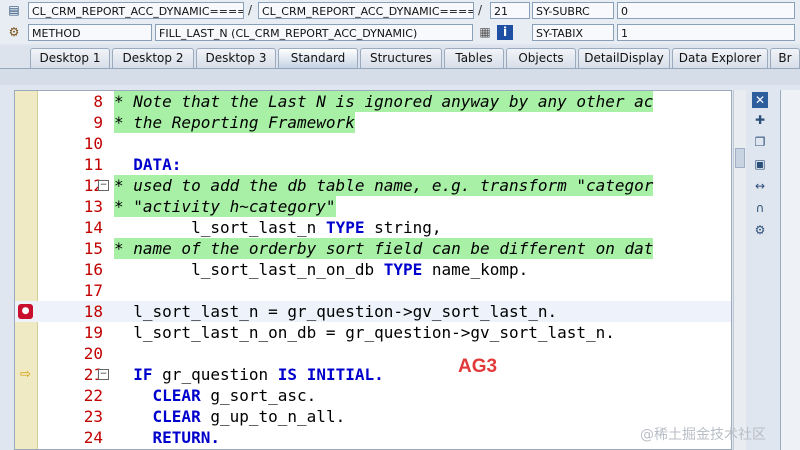 This screenshot has height=450, width=800. I want to click on execution-arrow-icon: ⇨, so click(25, 374).